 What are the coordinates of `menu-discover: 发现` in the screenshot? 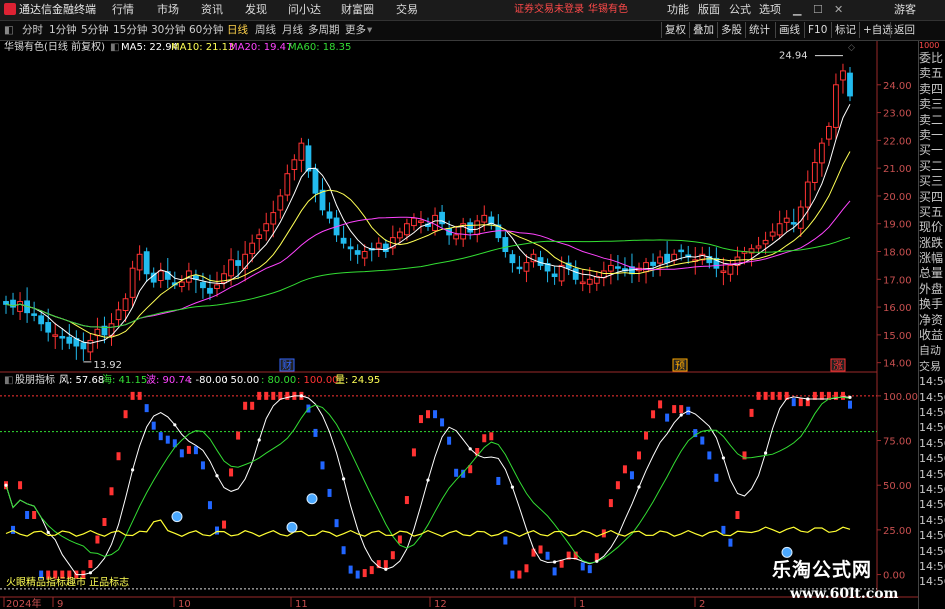 It's located at (256, 10).